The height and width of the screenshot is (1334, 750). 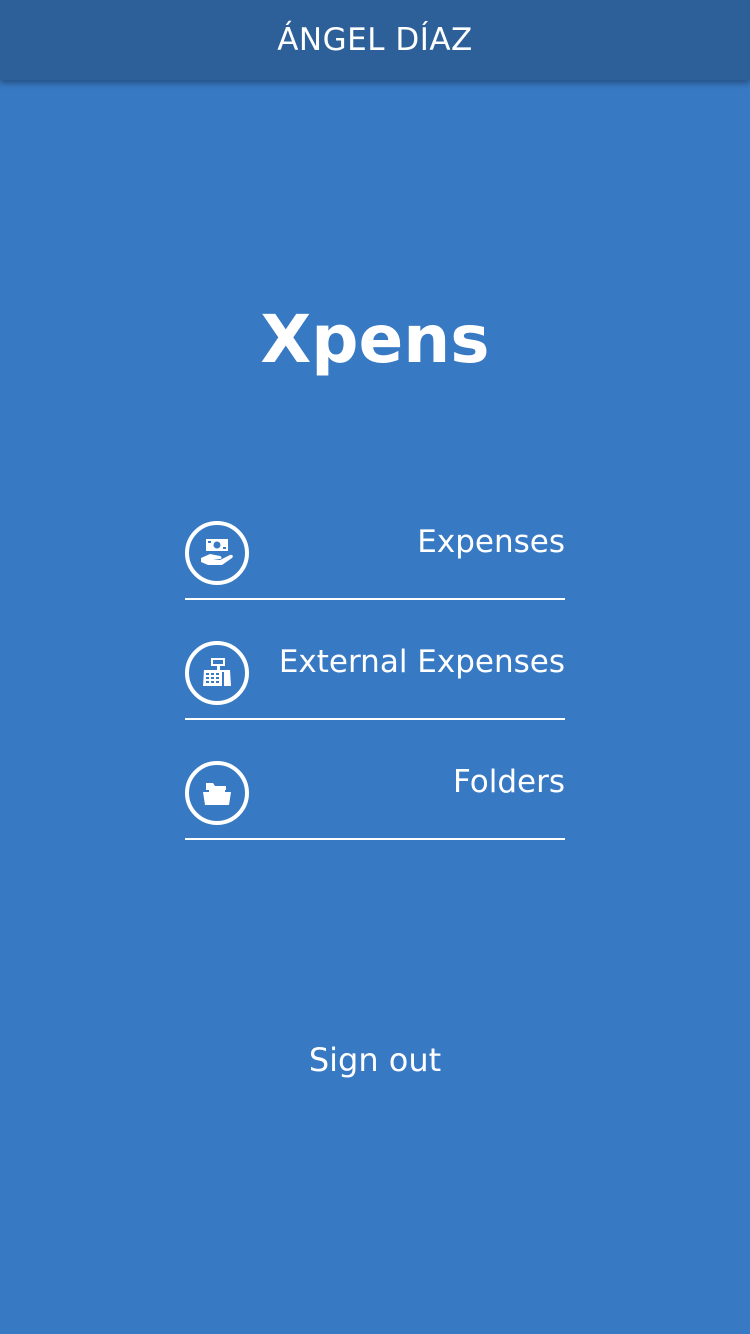 What do you see at coordinates (421, 662) in the screenshot?
I see `menu-item-label: External Expenses` at bounding box center [421, 662].